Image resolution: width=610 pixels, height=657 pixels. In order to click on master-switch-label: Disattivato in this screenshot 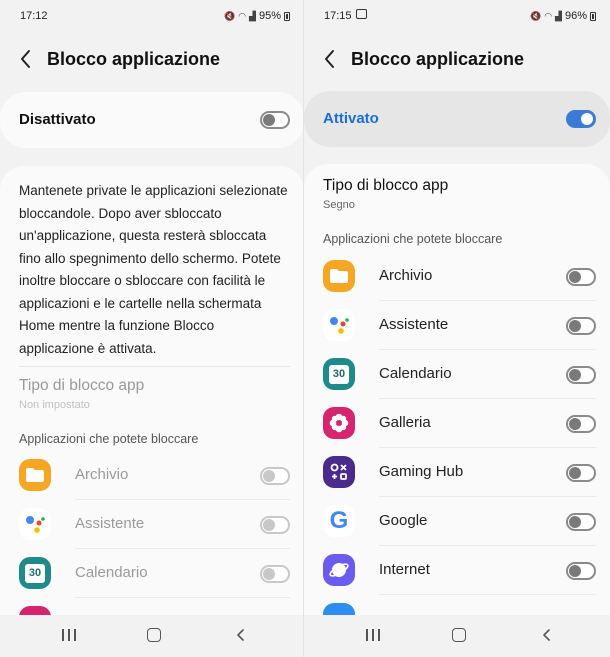, I will do `click(57, 119)`.